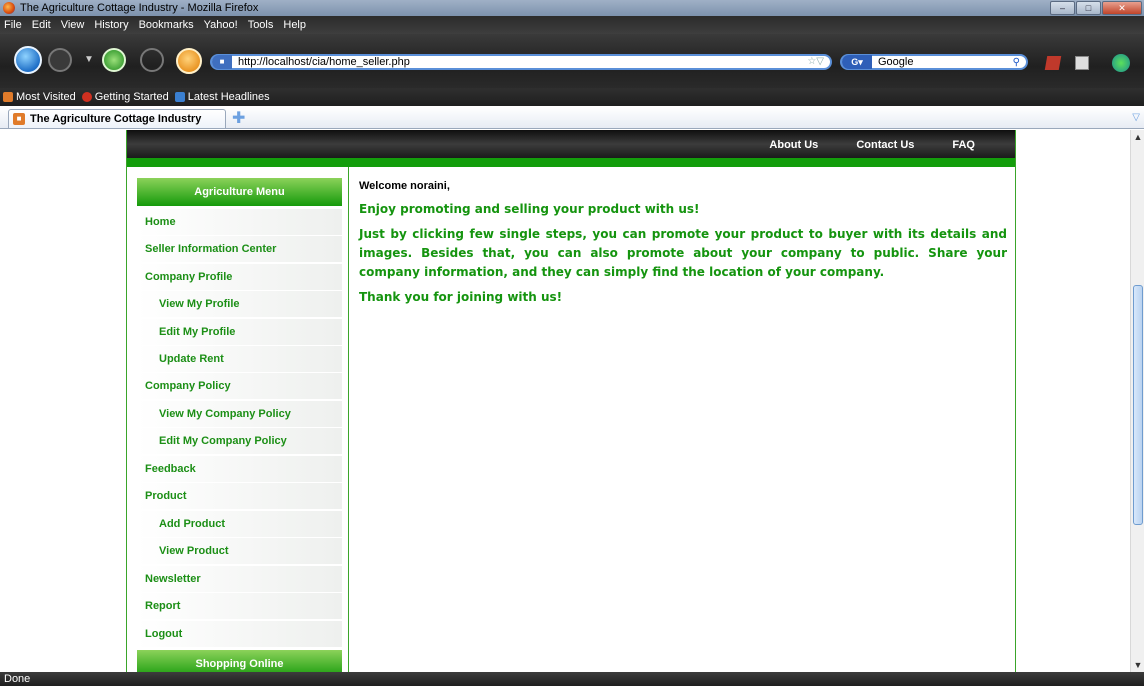 This screenshot has width=1144, height=686. What do you see at coordinates (60, 60) in the screenshot?
I see `forward-button` at bounding box center [60, 60].